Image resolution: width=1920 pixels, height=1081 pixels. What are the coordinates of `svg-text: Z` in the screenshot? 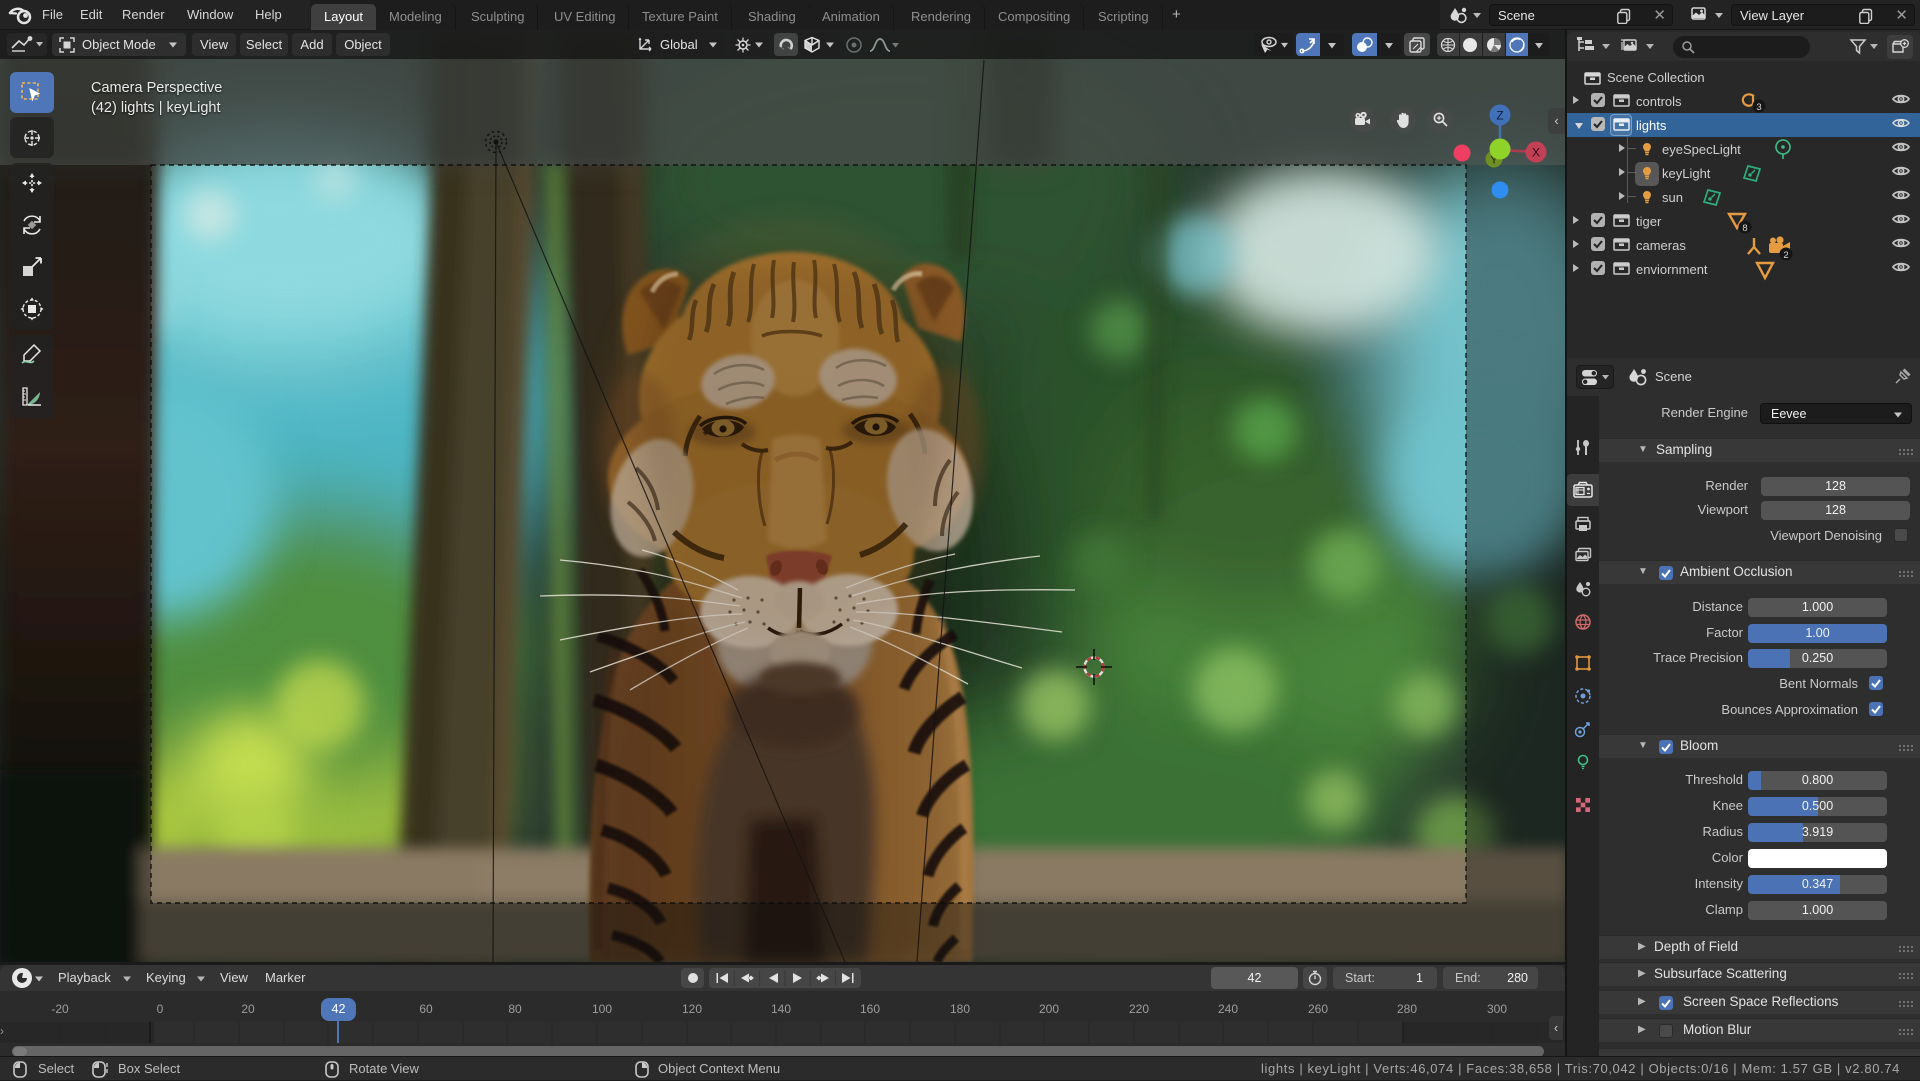 It's located at (1499, 116).